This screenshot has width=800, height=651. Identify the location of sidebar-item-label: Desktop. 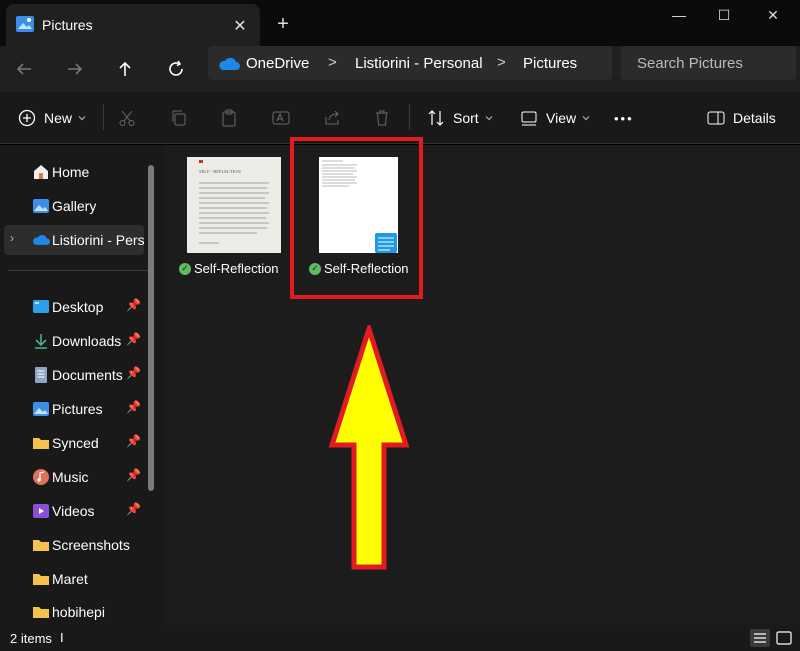
(78, 307).